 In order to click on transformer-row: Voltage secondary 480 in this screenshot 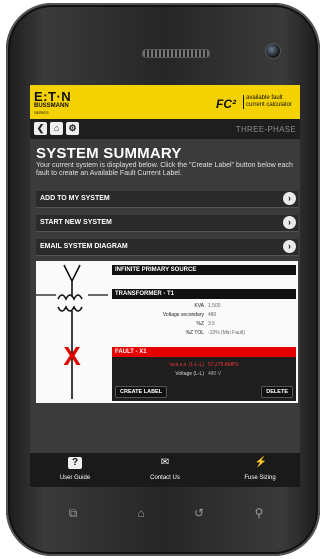, I will do `click(204, 315)`.